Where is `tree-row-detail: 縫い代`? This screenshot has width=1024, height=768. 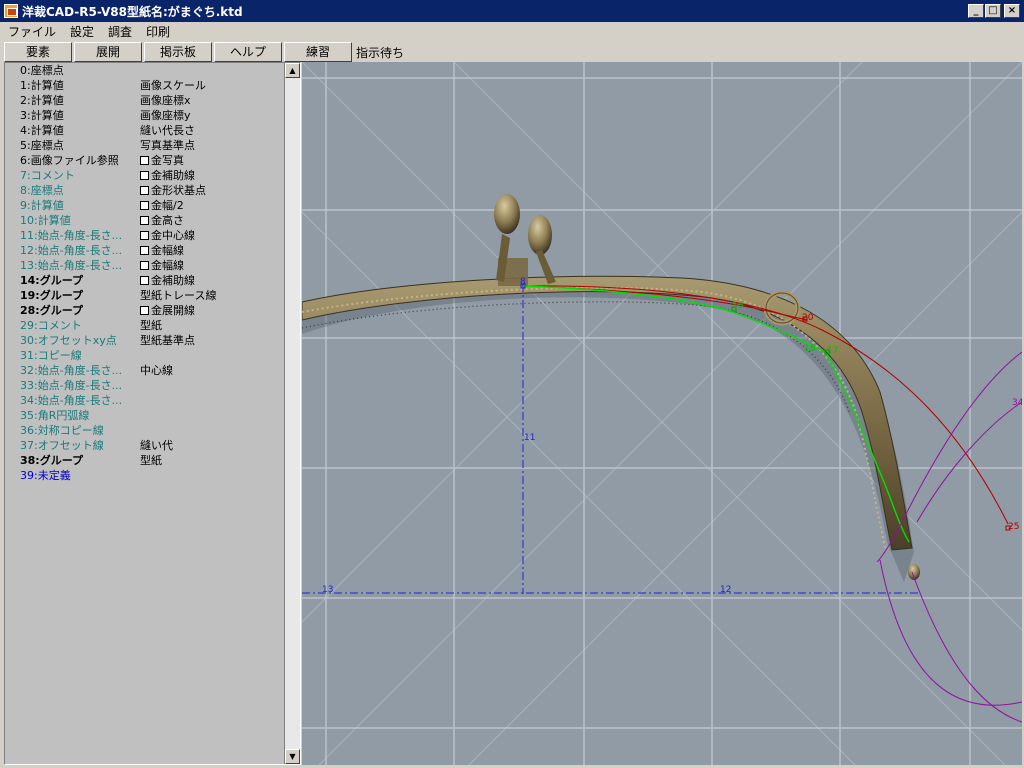
tree-row-detail: 縫い代 is located at coordinates (156, 445).